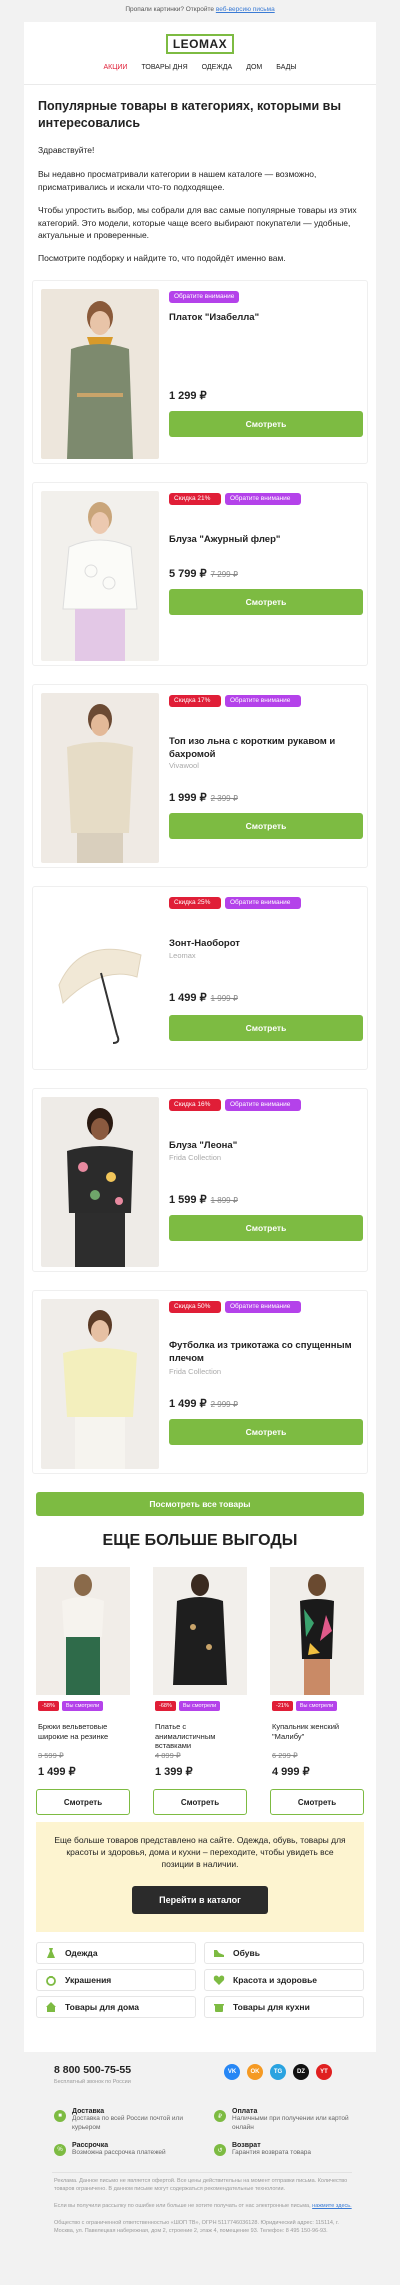  I want to click on category-jewelry: Украшения, so click(116, 1980).